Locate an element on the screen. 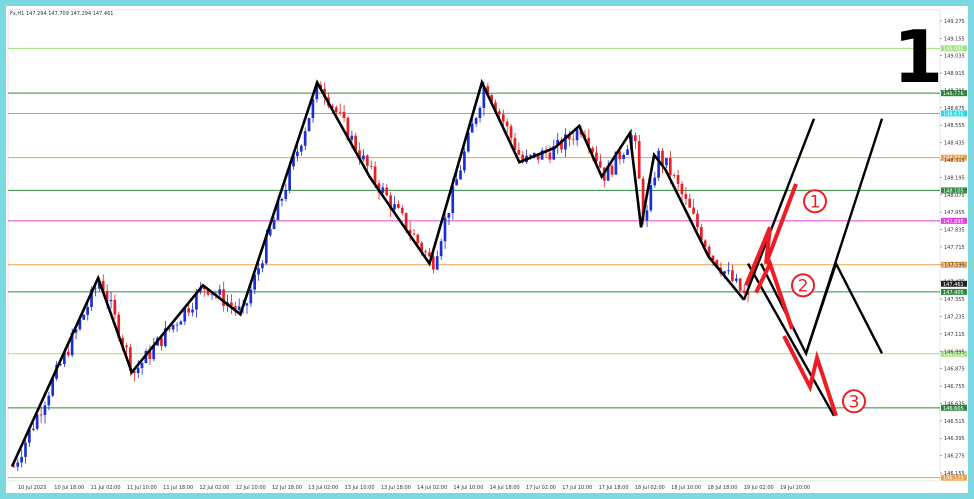 Image resolution: width=974 pixels, height=499 pixels. x-tick-label: 14 Jul 02:00 is located at coordinates (432, 488).